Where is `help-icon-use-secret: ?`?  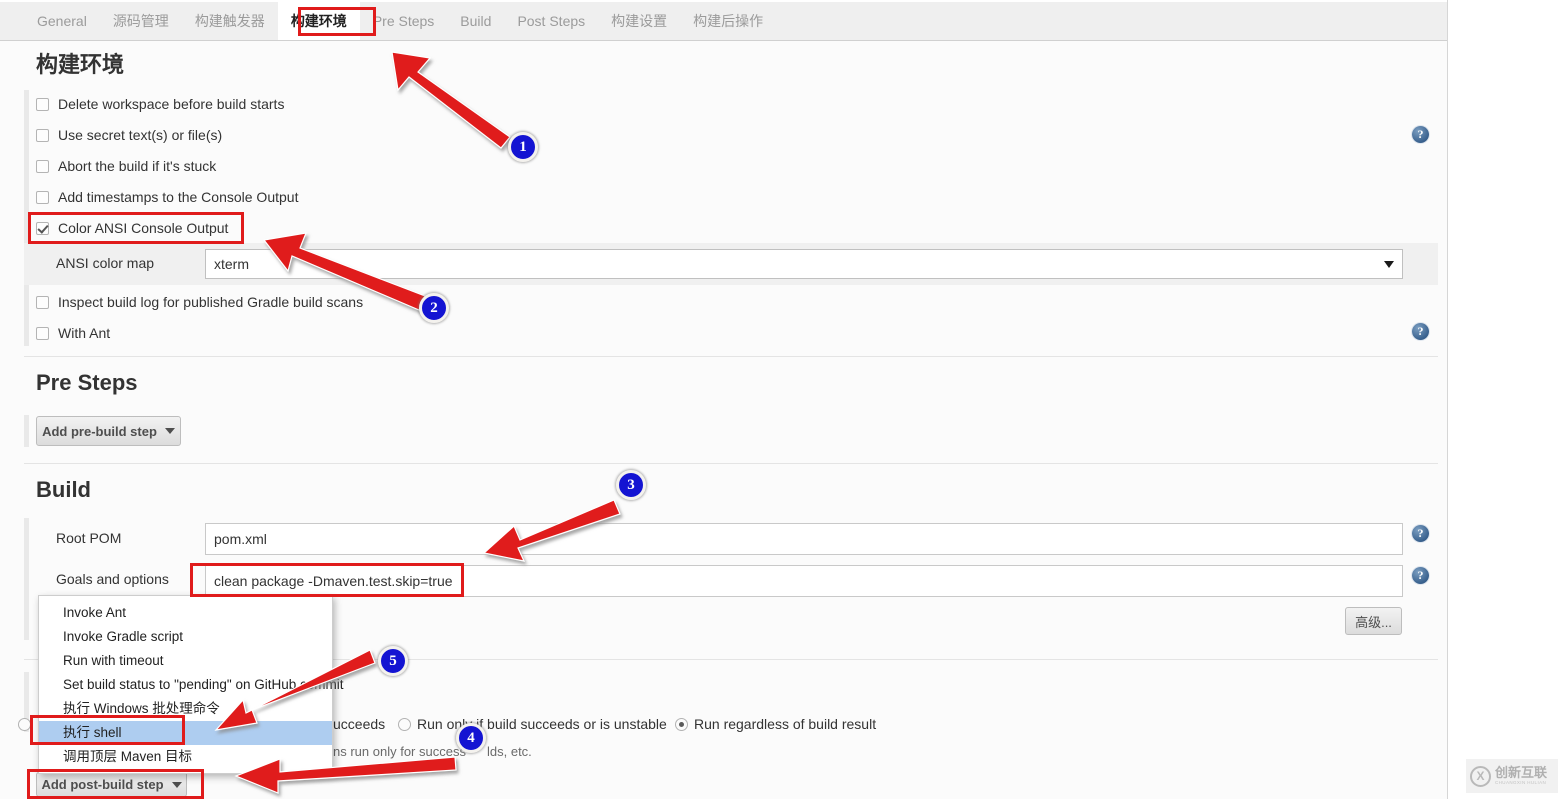 help-icon-use-secret: ? is located at coordinates (1420, 134).